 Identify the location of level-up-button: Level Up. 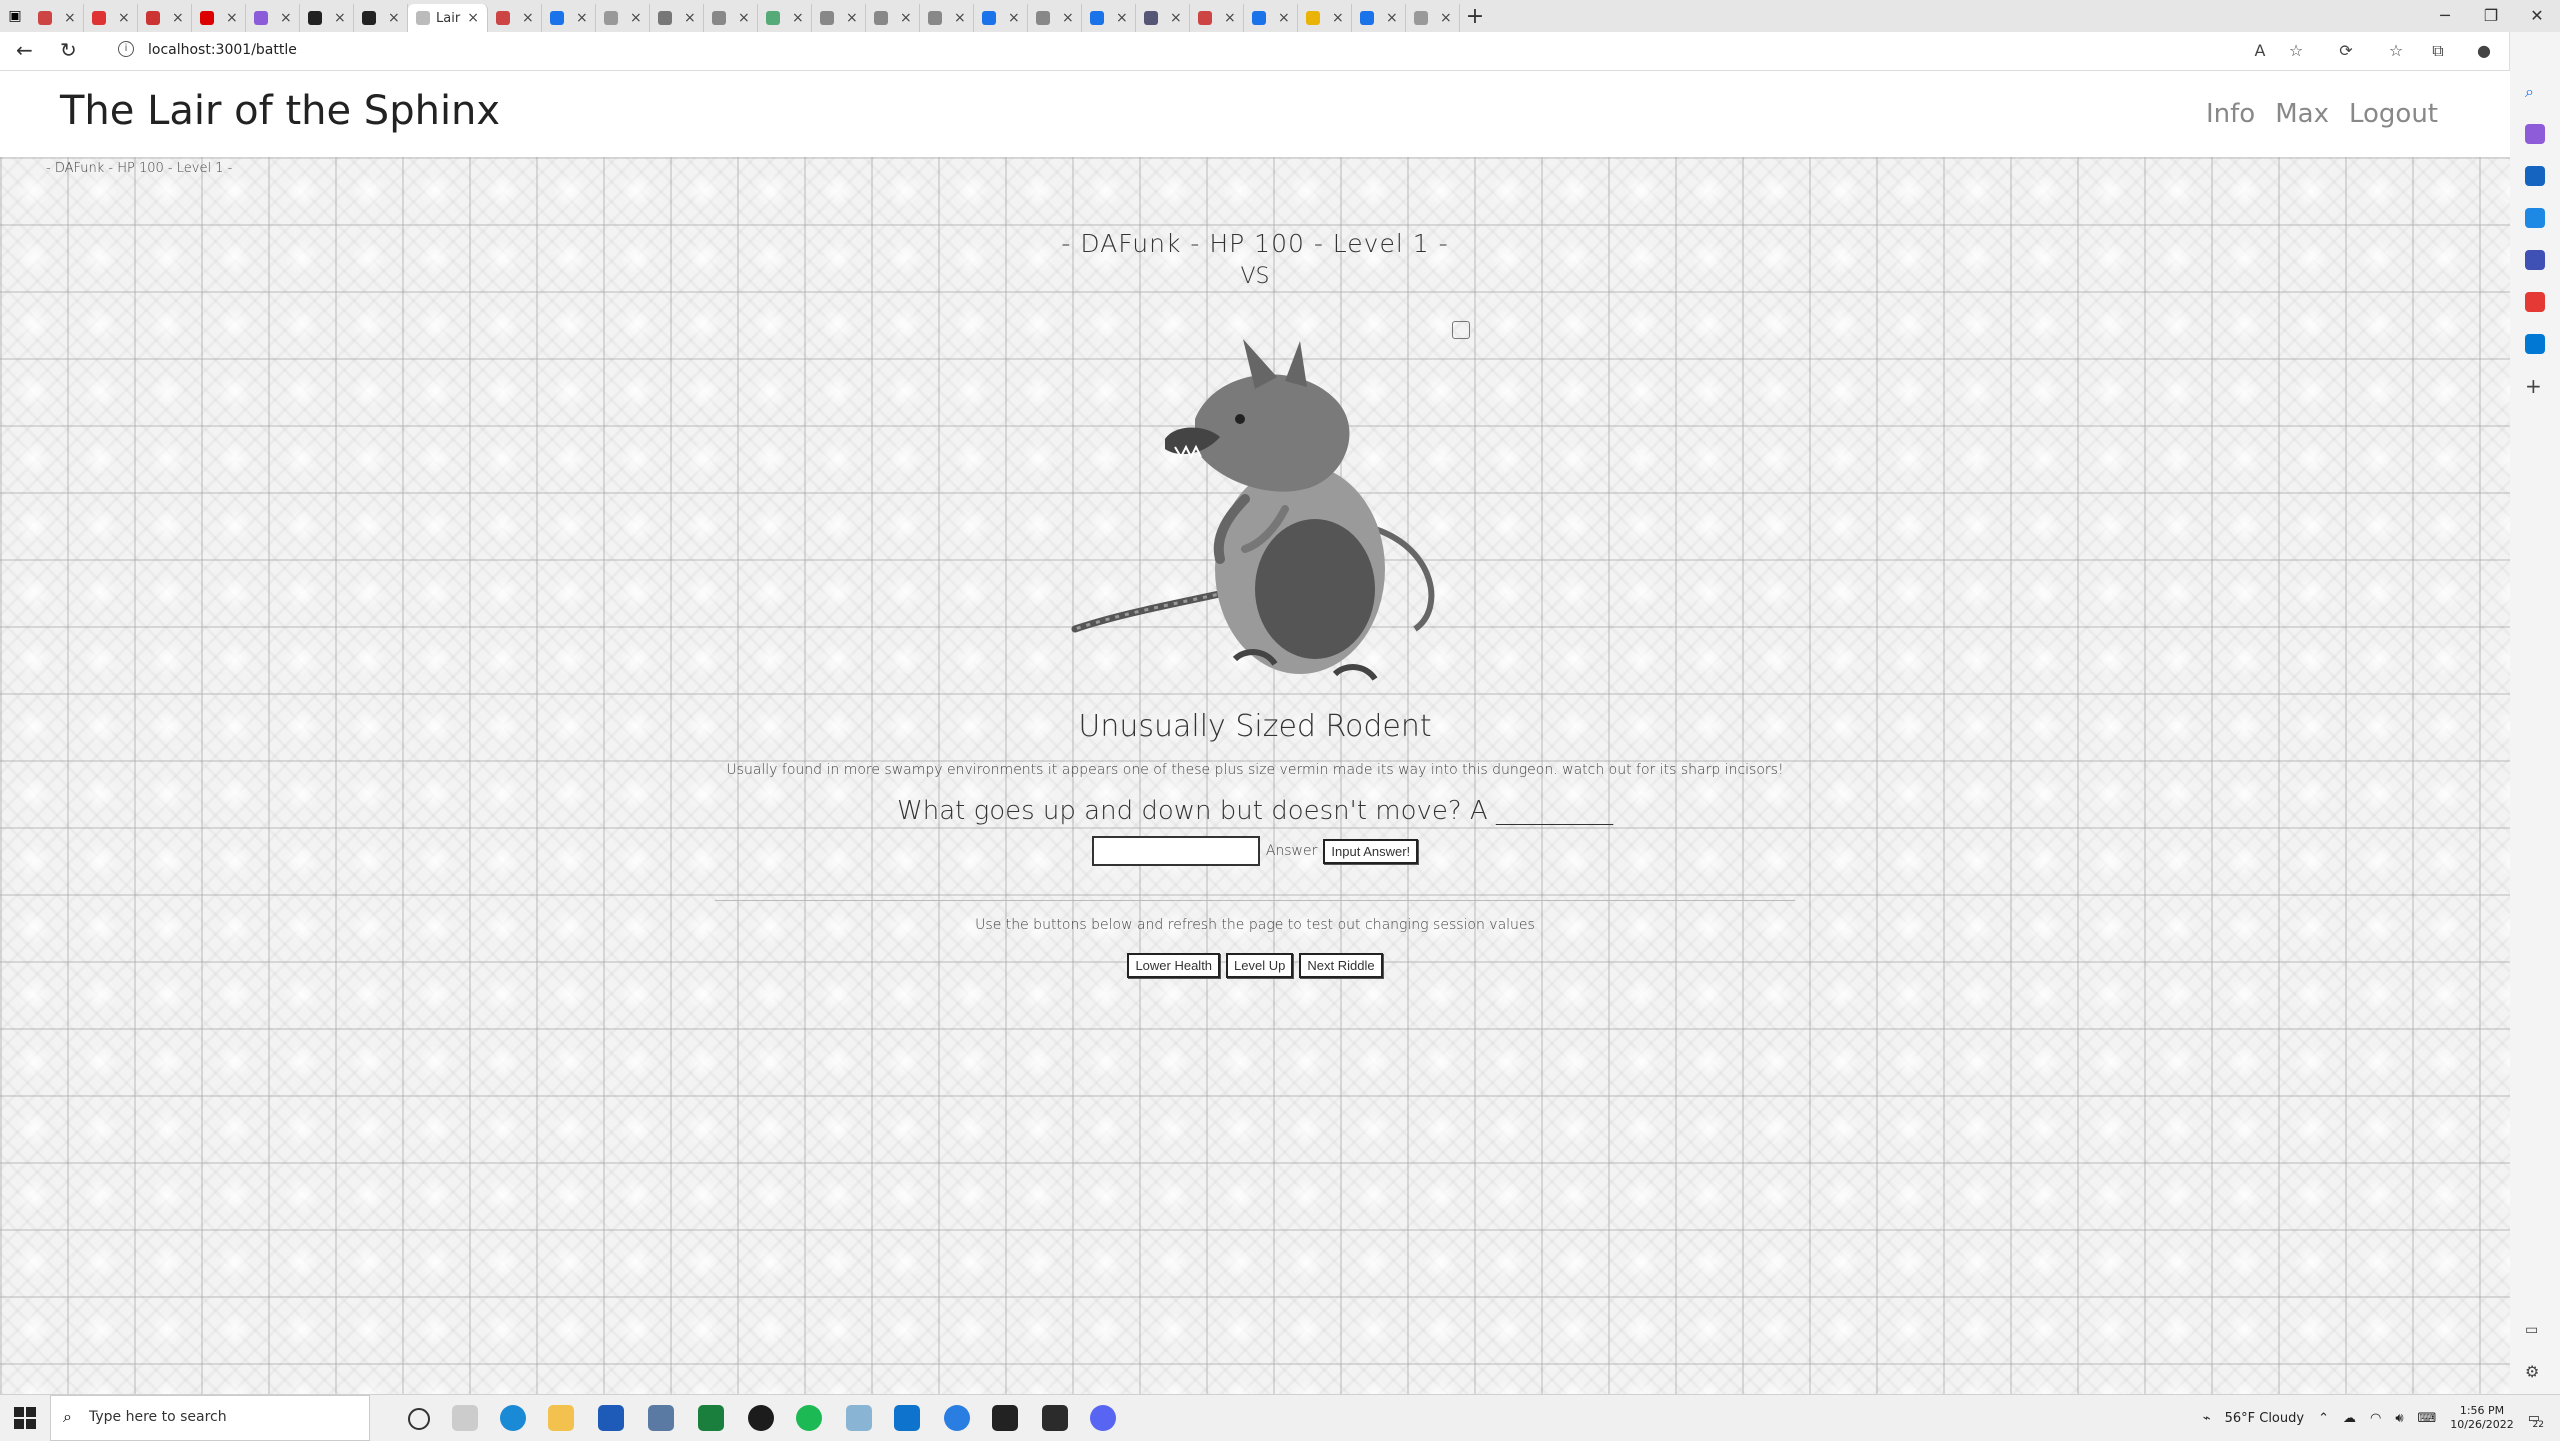
(1260, 965).